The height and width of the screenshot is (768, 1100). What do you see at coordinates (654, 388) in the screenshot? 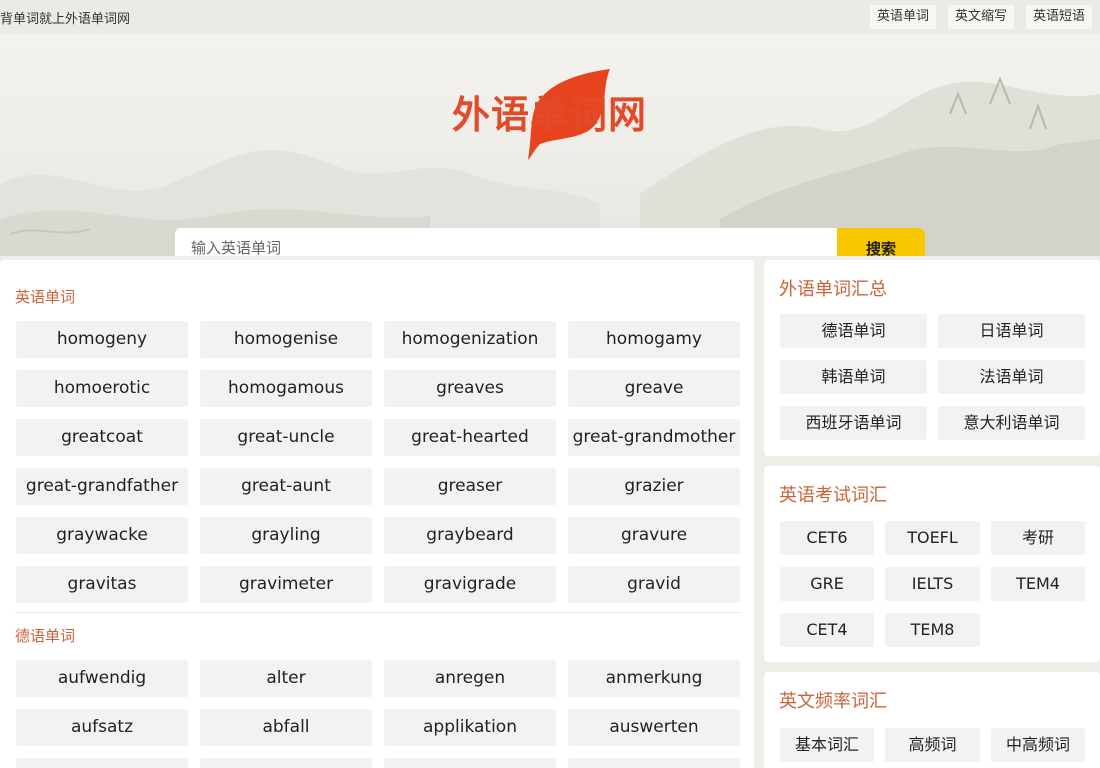
I see `word-link: greave` at bounding box center [654, 388].